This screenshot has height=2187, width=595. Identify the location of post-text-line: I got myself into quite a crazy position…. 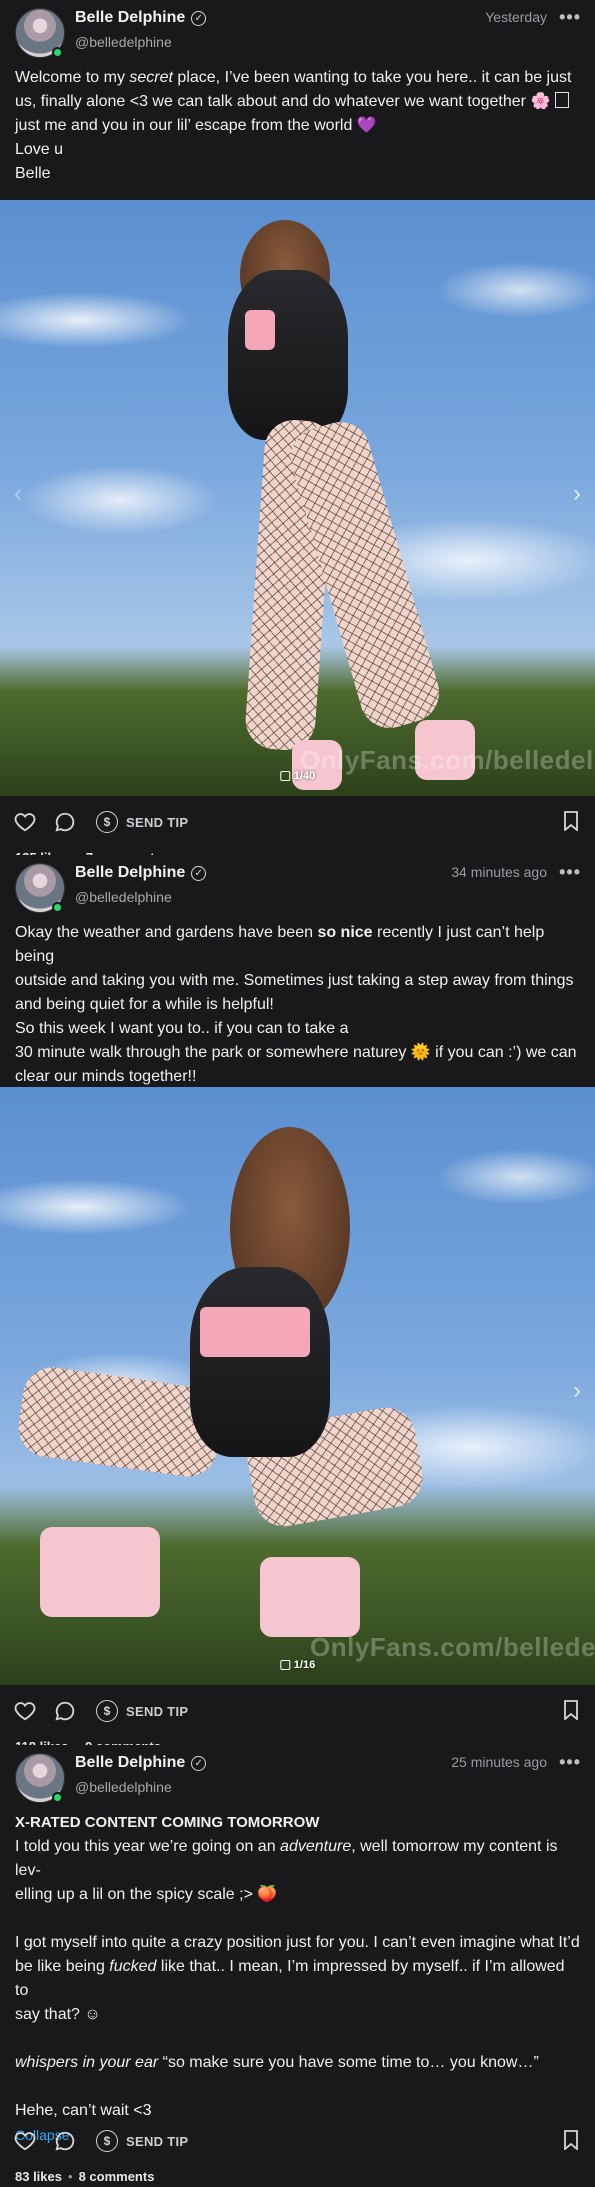
(297, 1942).